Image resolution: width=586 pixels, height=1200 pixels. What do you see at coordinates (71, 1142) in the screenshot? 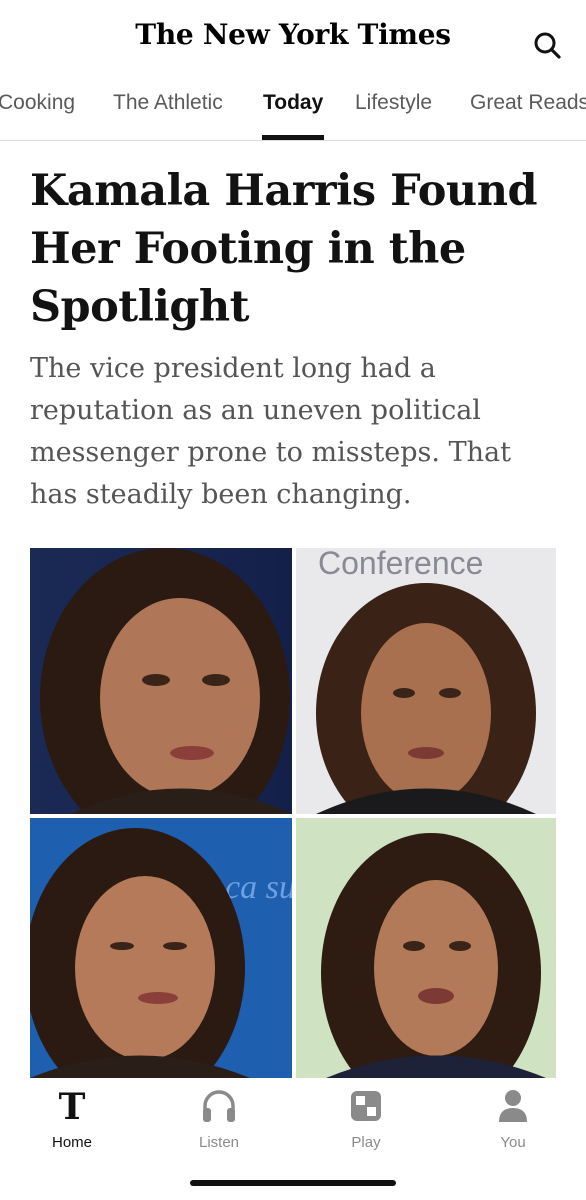
I see `nav-label-home: Home` at bounding box center [71, 1142].